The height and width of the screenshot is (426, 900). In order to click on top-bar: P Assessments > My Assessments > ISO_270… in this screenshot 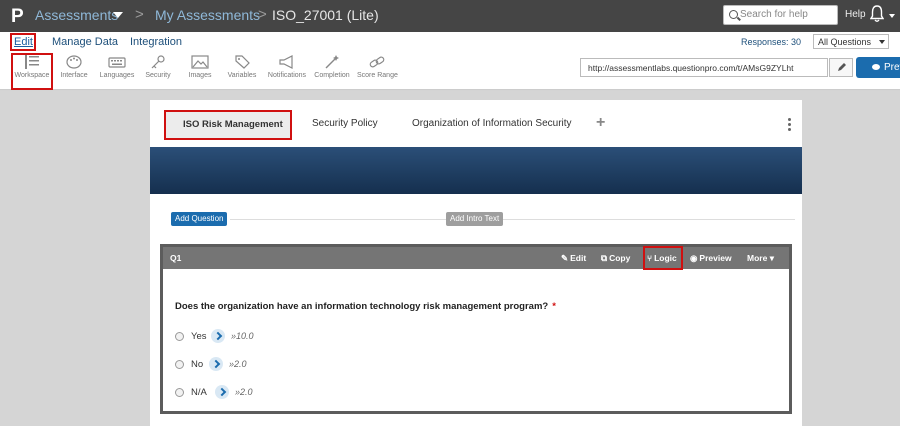, I will do `click(450, 16)`.